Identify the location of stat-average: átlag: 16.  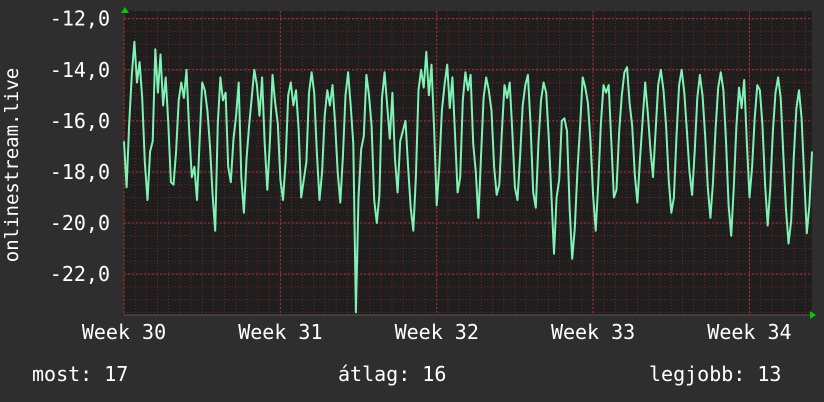
(392, 374).